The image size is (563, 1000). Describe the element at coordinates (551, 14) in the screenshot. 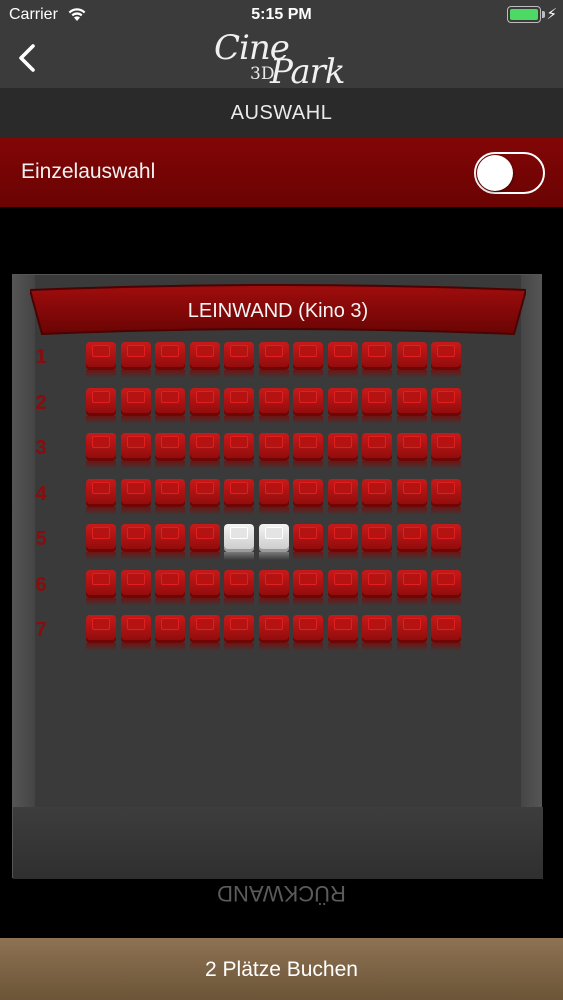

I see `bolt-icon: ⚡` at that location.